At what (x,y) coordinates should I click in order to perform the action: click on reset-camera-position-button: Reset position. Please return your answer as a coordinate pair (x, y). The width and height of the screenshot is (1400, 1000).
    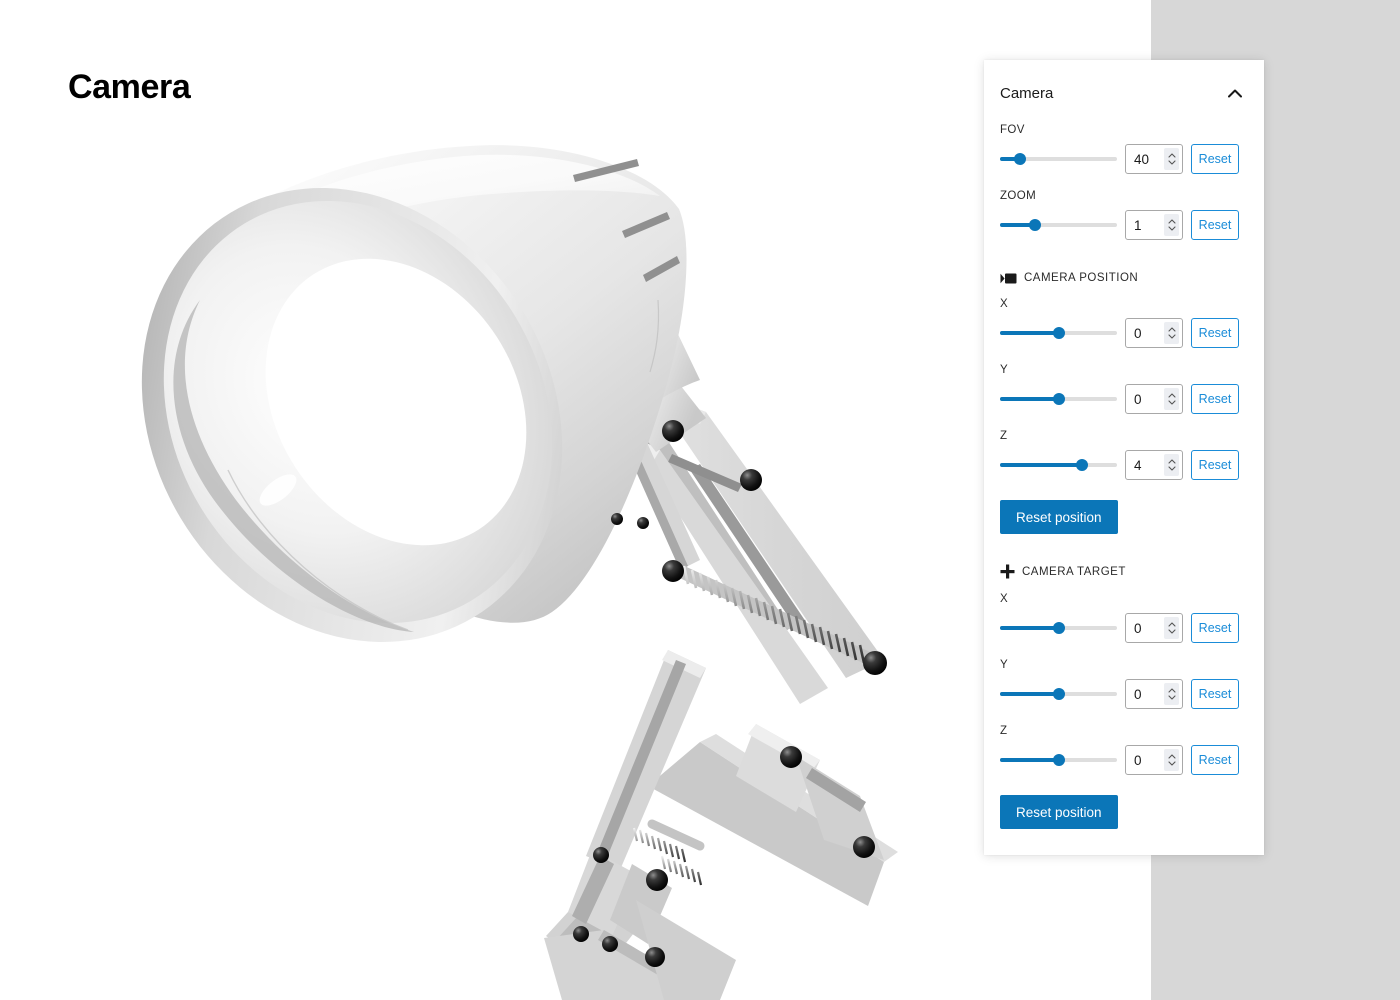
    Looking at the image, I should click on (1059, 517).